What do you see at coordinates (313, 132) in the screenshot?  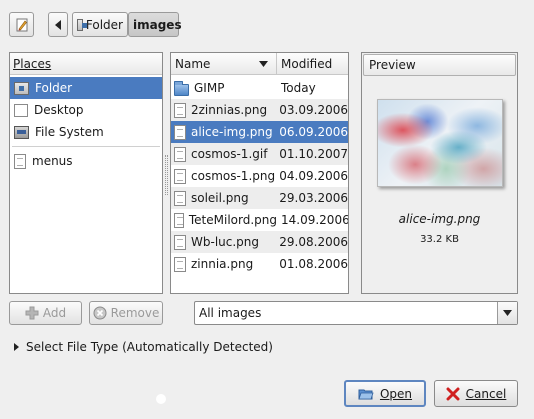 I see `file-modified: 06.09.2006` at bounding box center [313, 132].